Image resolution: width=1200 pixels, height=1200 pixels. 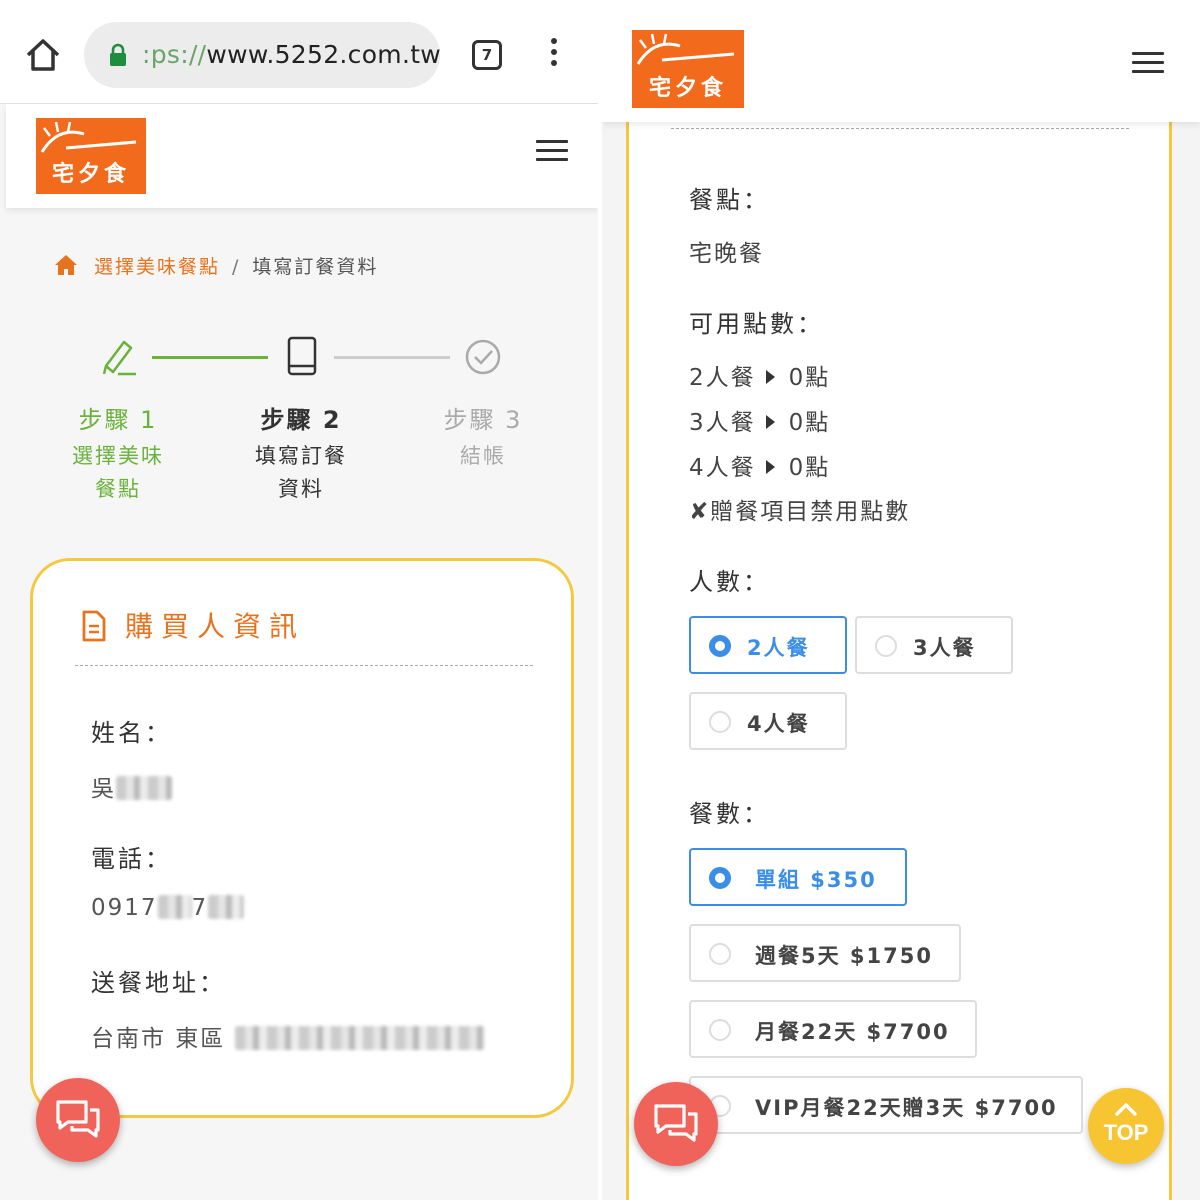 What do you see at coordinates (756, 324) in the screenshot?
I see `points-label: 可用點數：` at bounding box center [756, 324].